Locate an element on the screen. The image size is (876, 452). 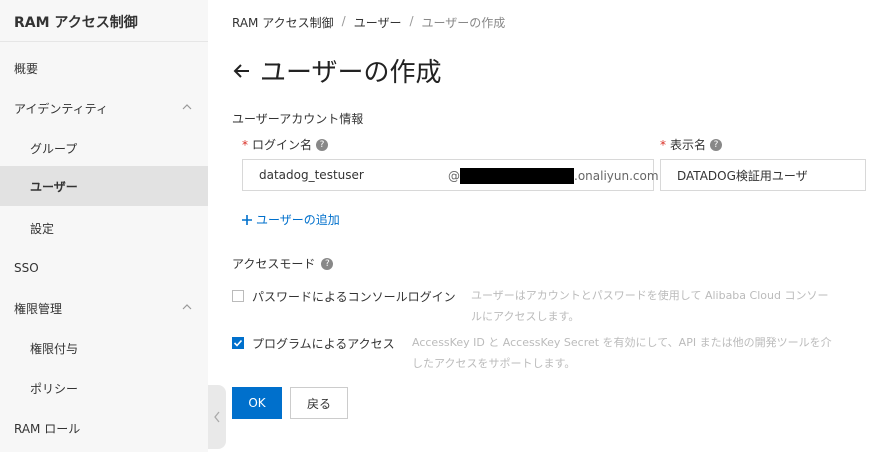
sidebar-item-grants: 権限付与 is located at coordinates (104, 348).